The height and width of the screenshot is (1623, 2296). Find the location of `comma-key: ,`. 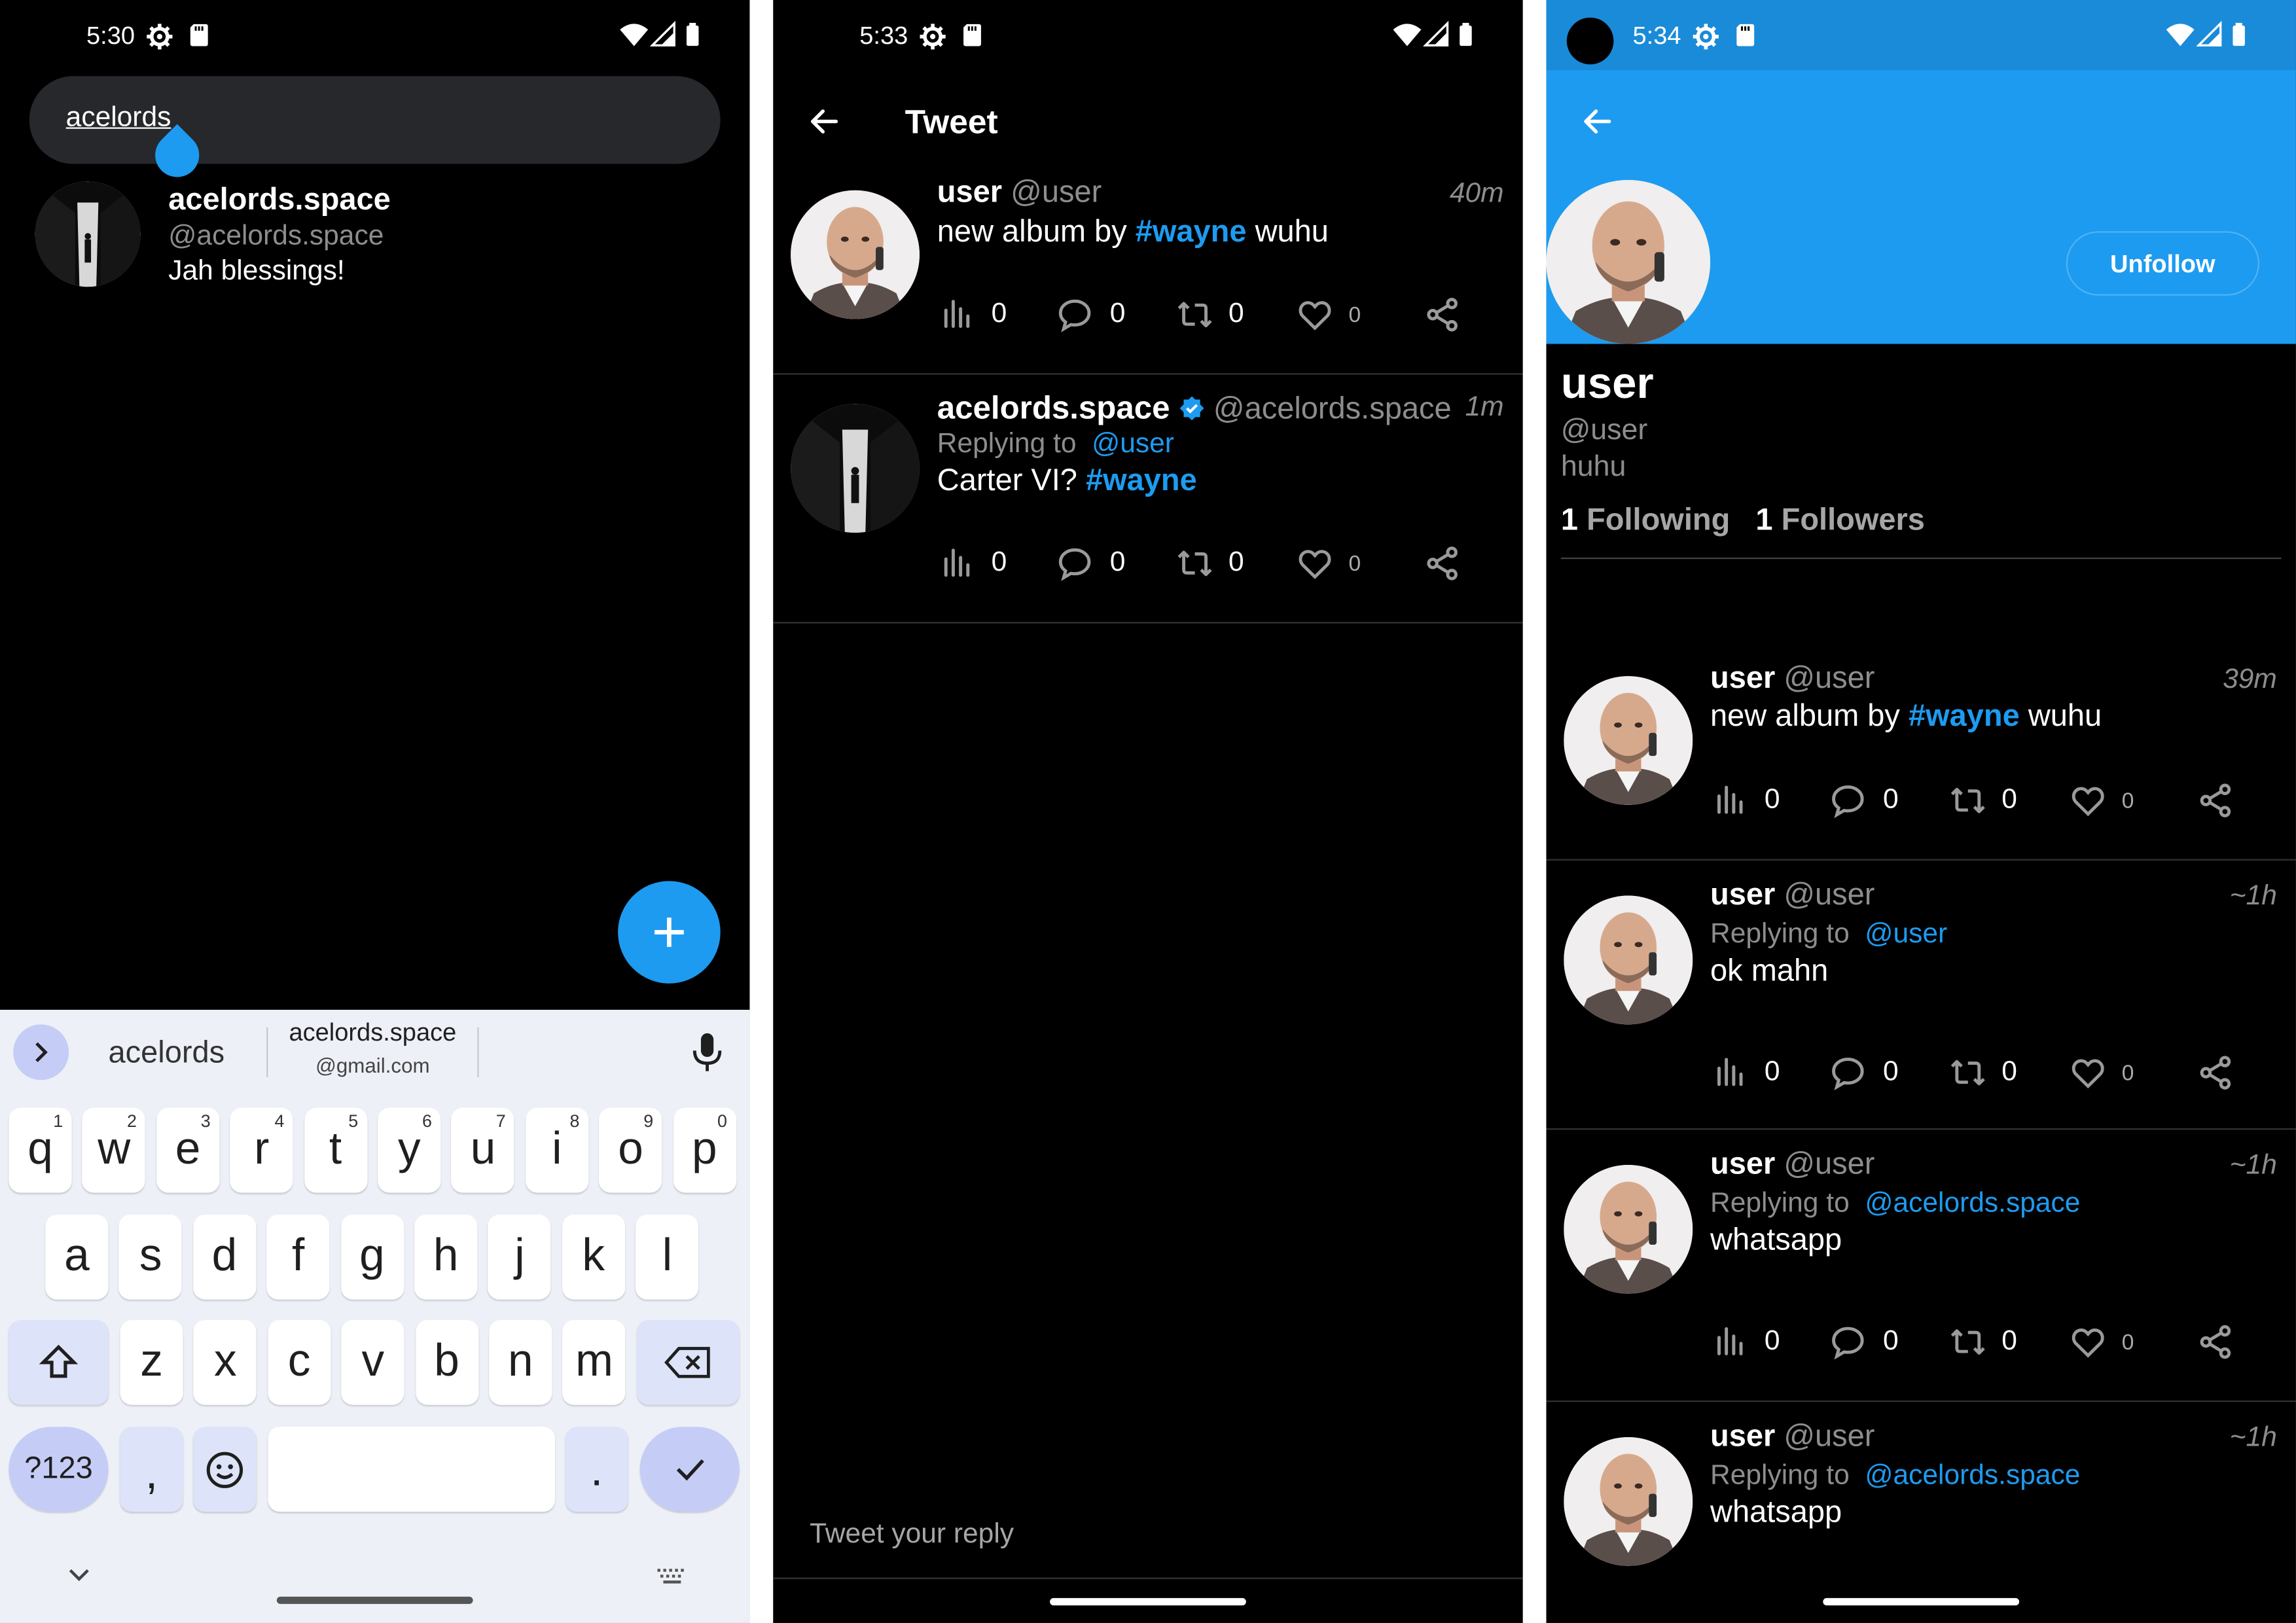

comma-key: , is located at coordinates (151, 1469).